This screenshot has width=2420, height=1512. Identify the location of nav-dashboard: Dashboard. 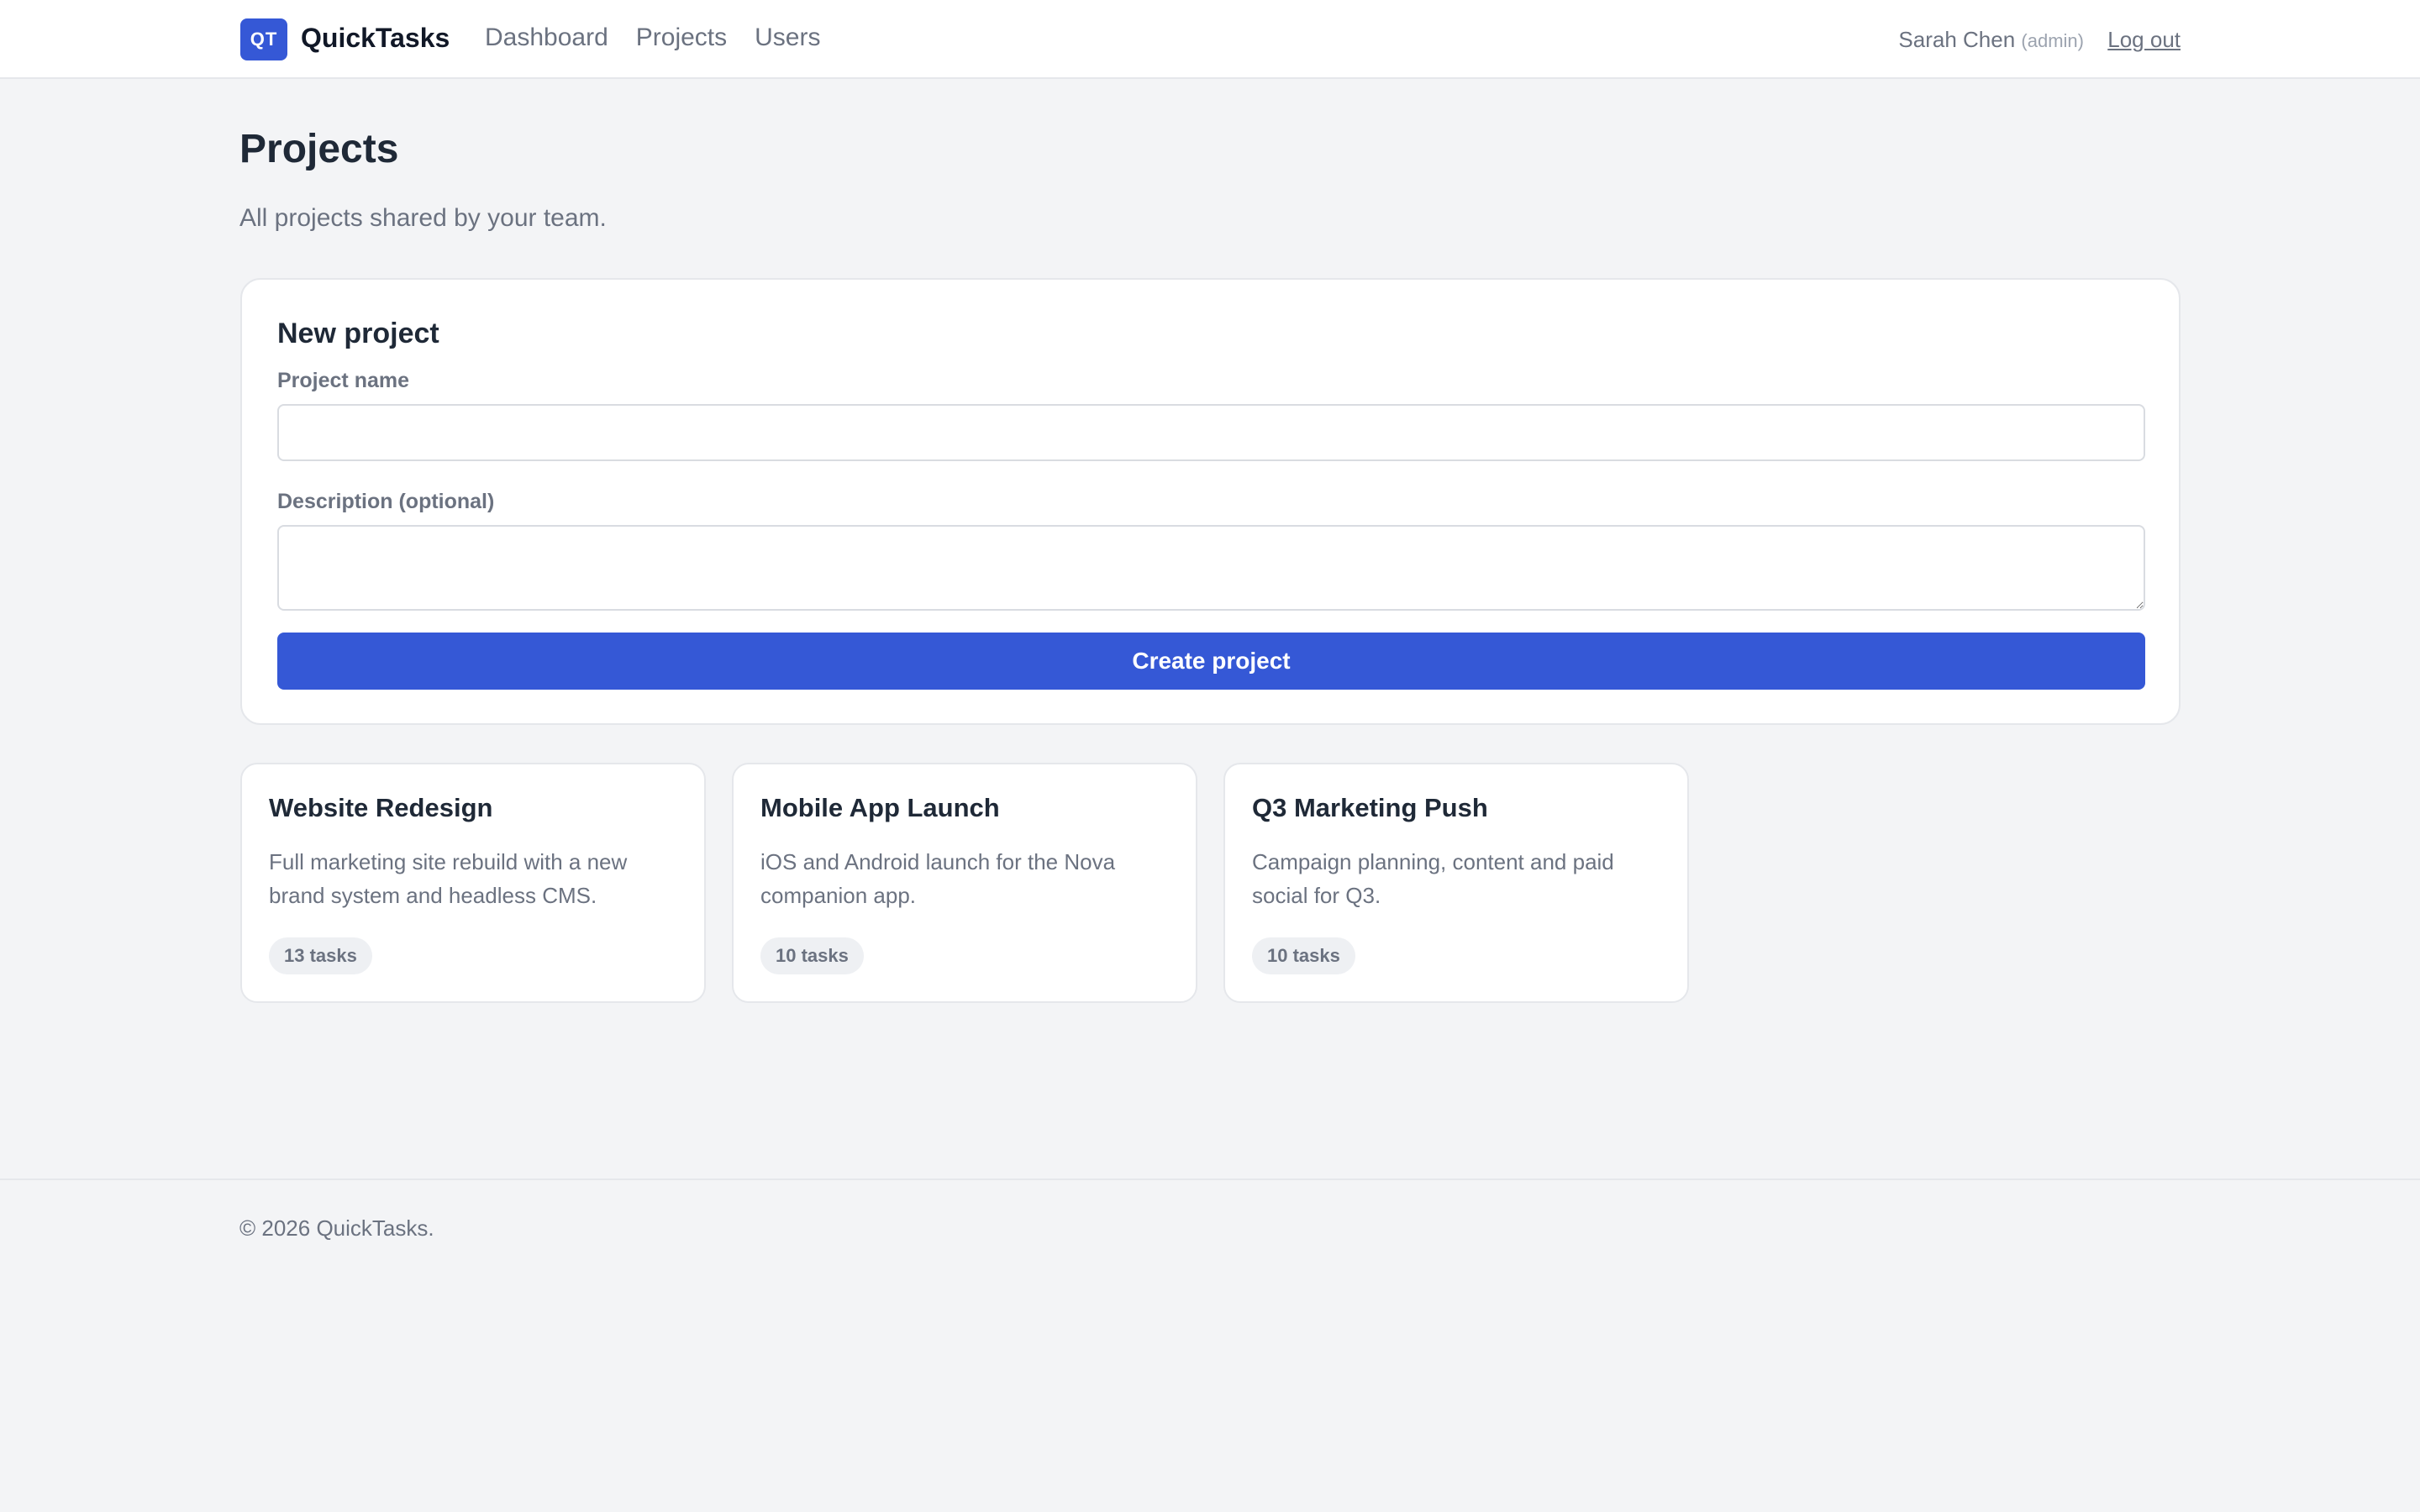
(546, 37).